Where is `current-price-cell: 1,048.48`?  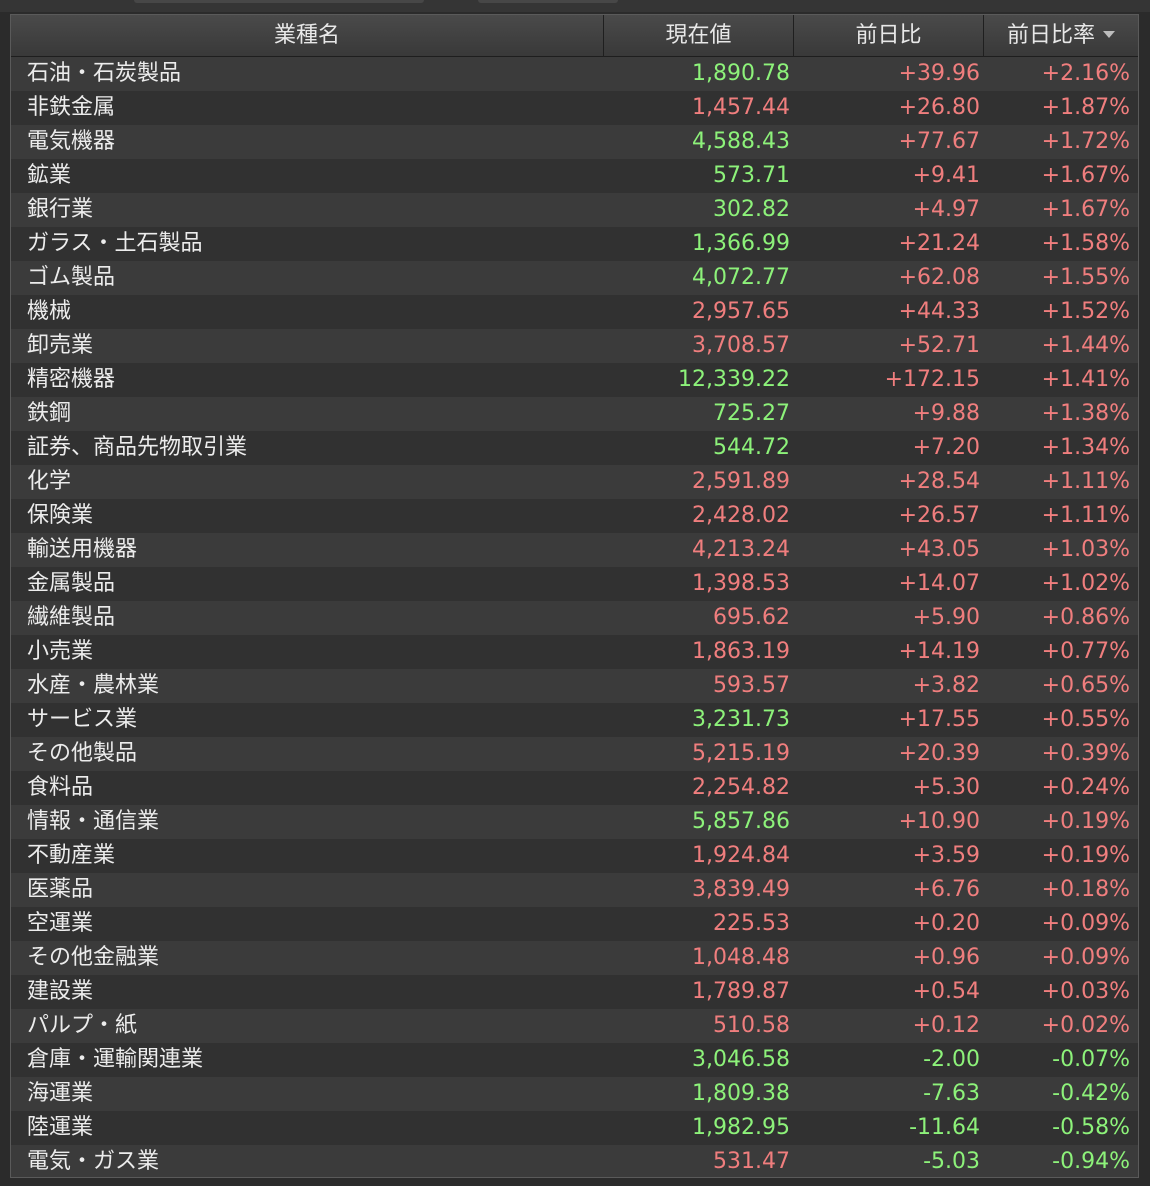 current-price-cell: 1,048.48 is located at coordinates (741, 957).